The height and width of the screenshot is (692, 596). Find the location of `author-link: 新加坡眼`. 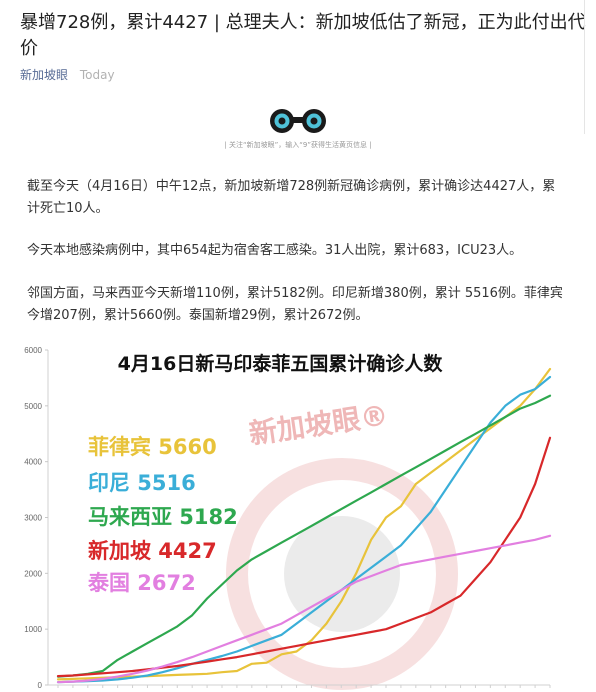

author-link: 新加坡眼 is located at coordinates (44, 75).